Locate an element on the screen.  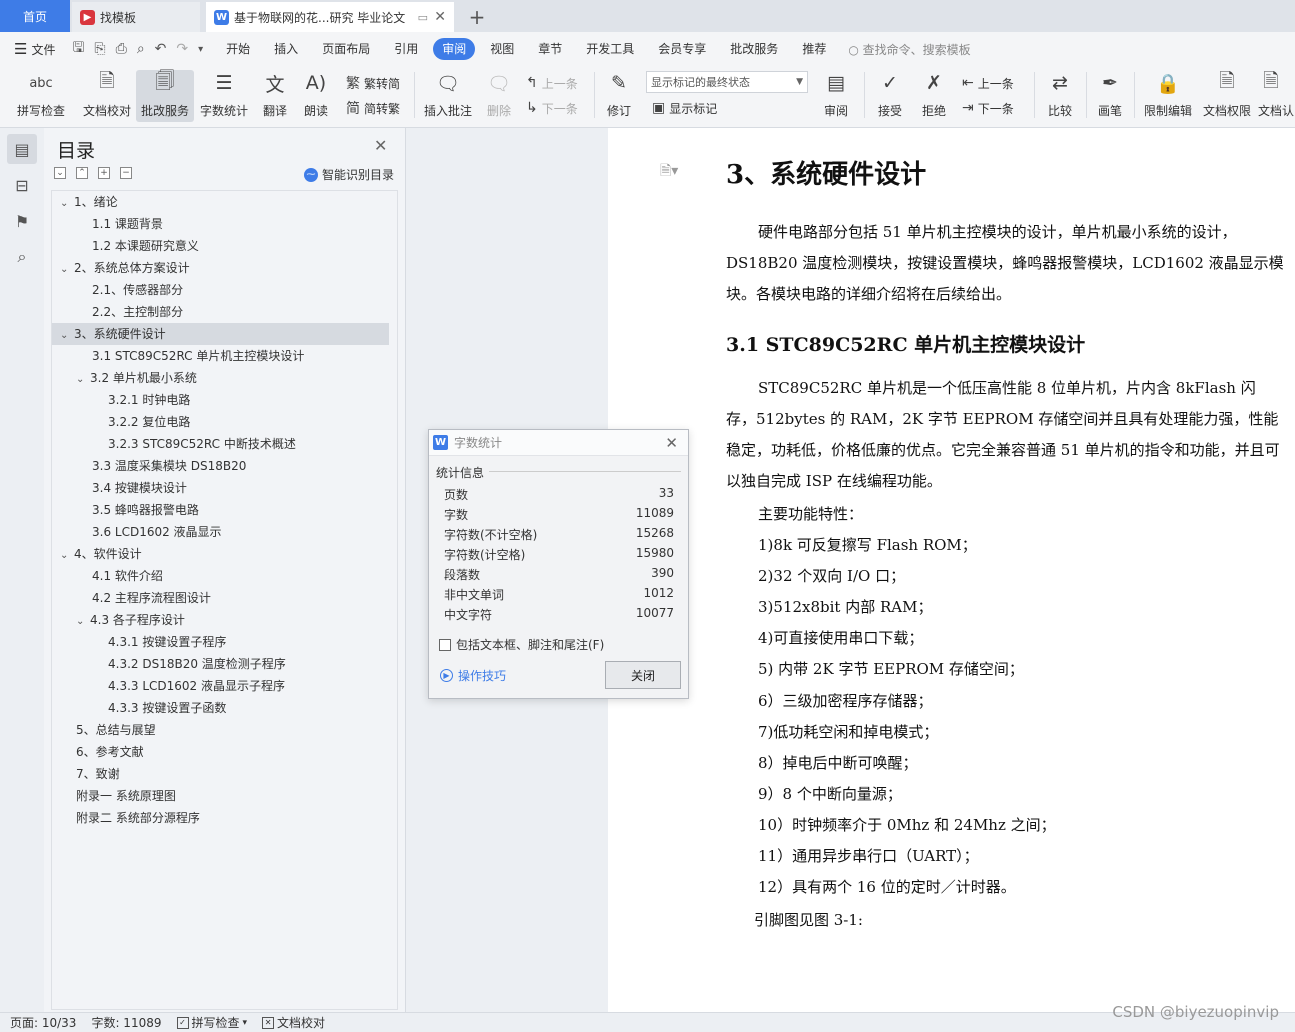
simp-to-trad-button: 简简转繁 is located at coordinates (373, 108).